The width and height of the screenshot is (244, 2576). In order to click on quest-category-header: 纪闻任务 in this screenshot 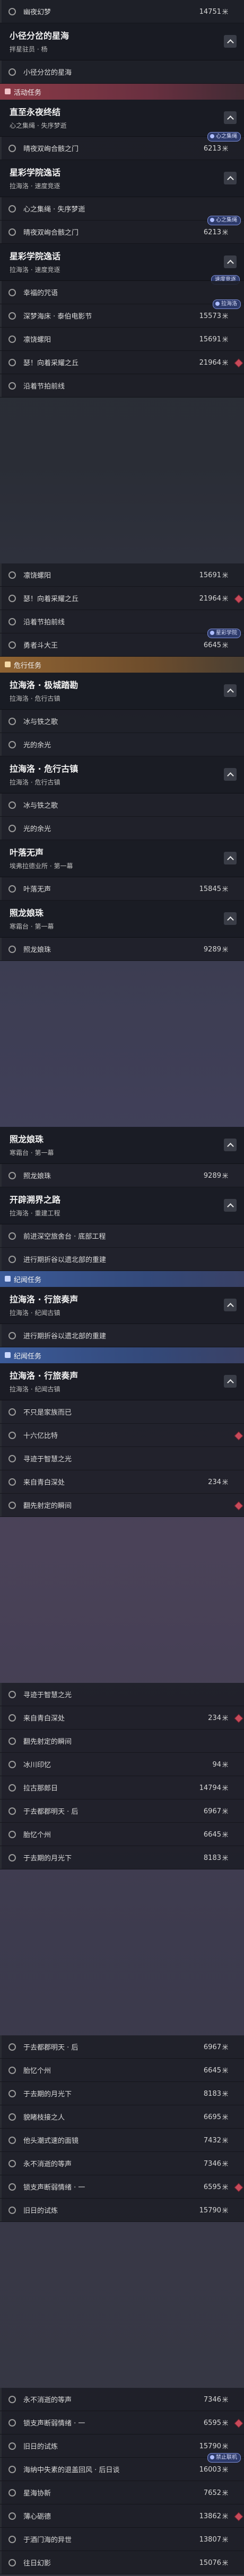, I will do `click(122, 1355)`.